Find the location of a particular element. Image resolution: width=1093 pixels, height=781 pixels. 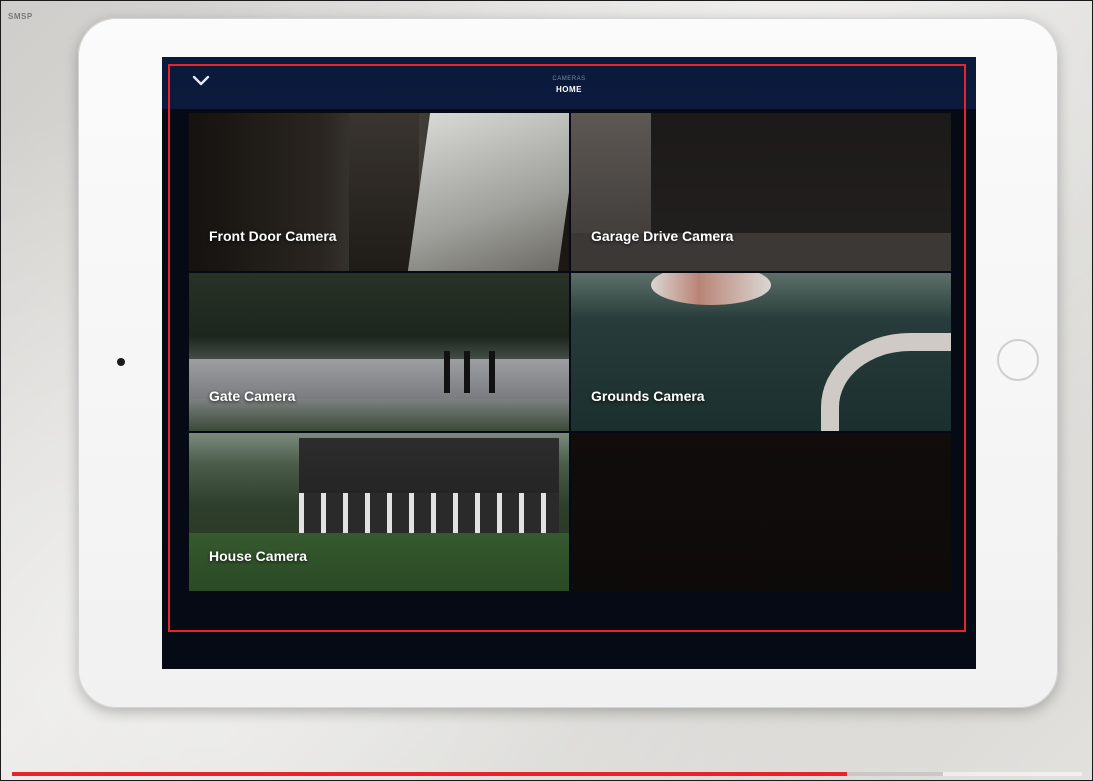

ipad-home-button is located at coordinates (1018, 360).